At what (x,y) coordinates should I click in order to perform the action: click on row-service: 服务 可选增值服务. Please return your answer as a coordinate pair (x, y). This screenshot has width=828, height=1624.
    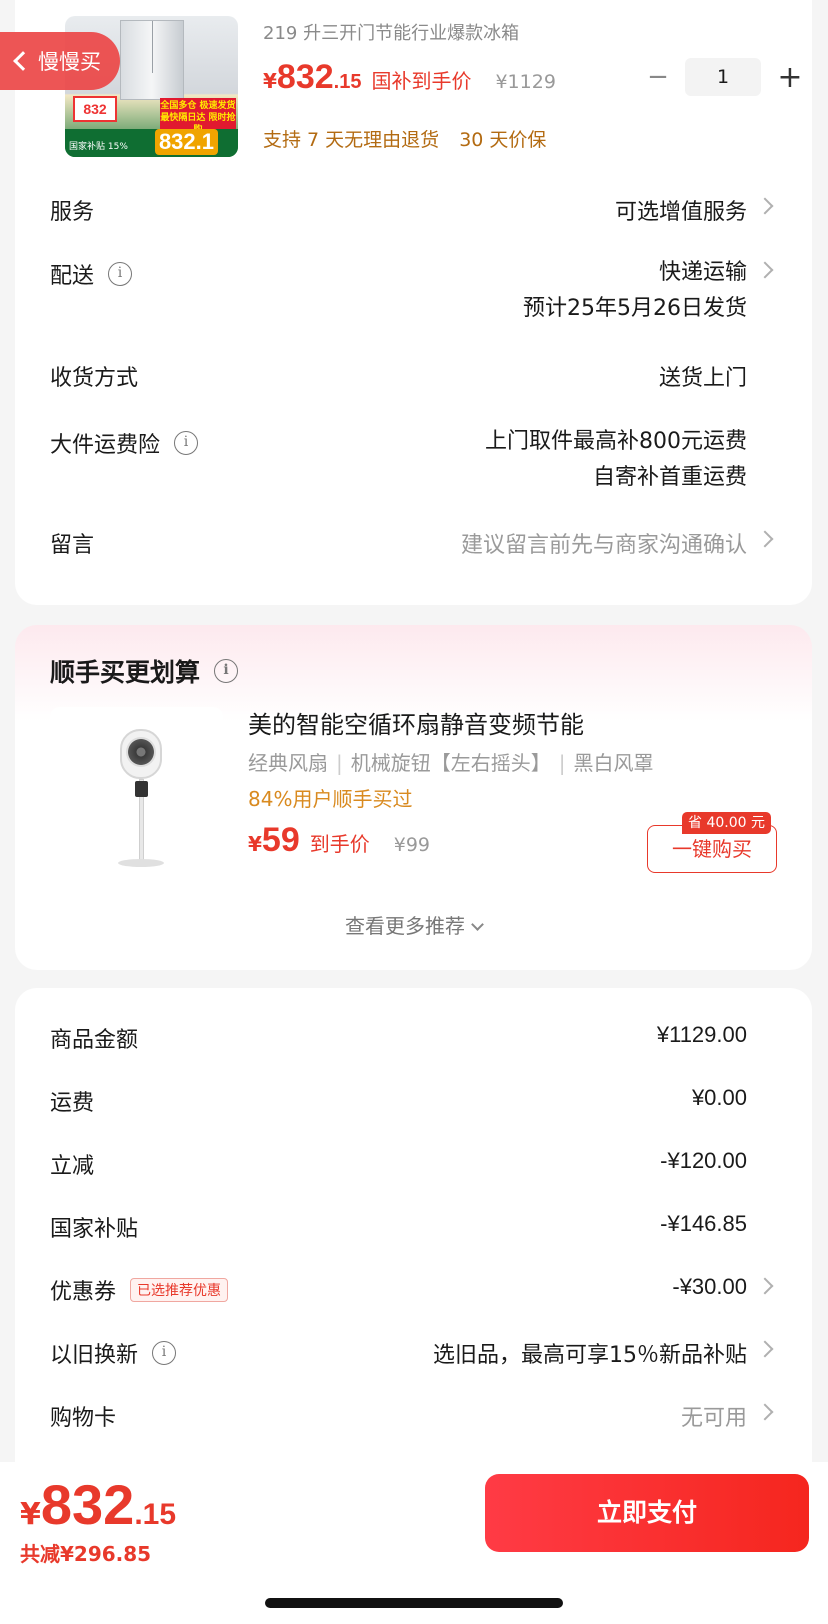
    Looking at the image, I should click on (413, 209).